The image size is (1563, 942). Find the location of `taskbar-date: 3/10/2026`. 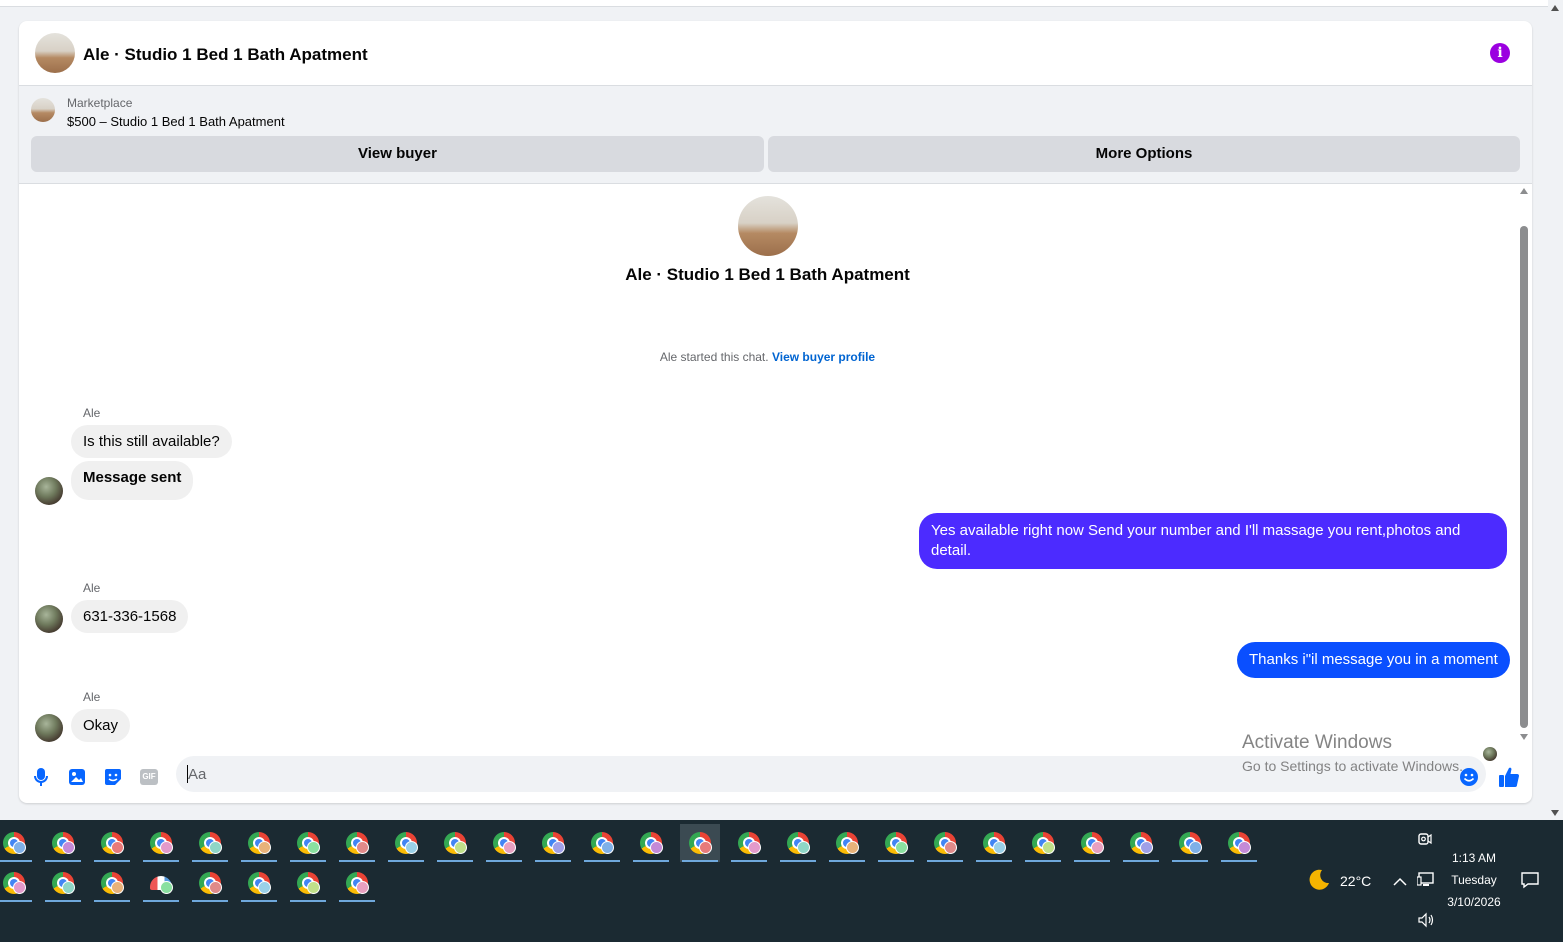

taskbar-date: 3/10/2026 is located at coordinates (1474, 902).